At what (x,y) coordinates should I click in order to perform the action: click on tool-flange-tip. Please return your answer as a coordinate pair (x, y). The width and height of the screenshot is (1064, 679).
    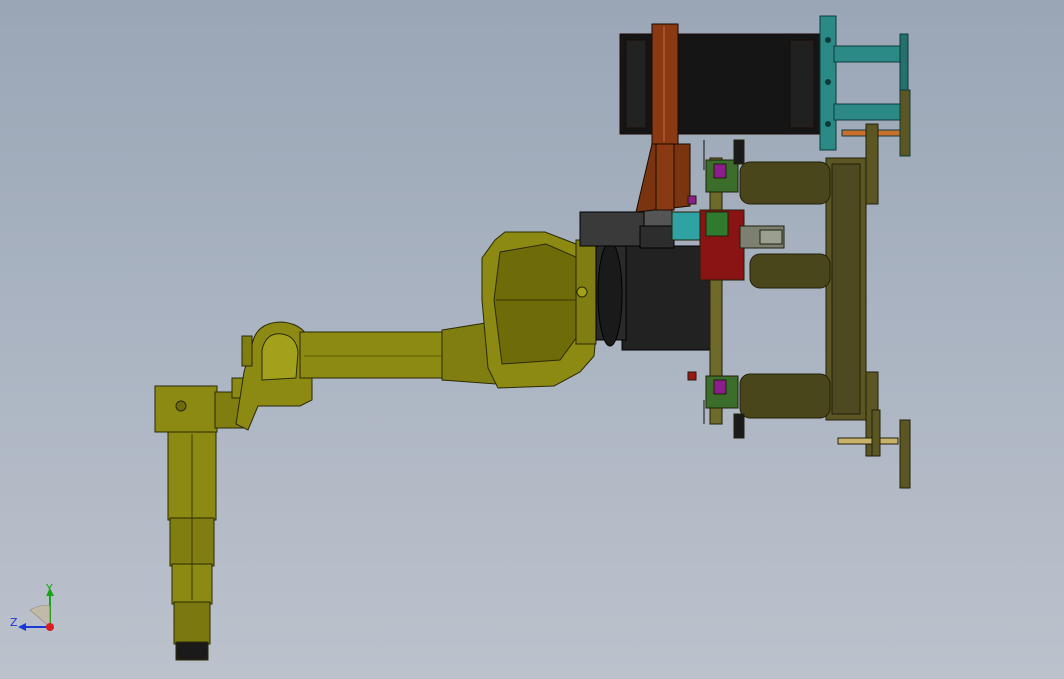
    Looking at the image, I should click on (192, 651).